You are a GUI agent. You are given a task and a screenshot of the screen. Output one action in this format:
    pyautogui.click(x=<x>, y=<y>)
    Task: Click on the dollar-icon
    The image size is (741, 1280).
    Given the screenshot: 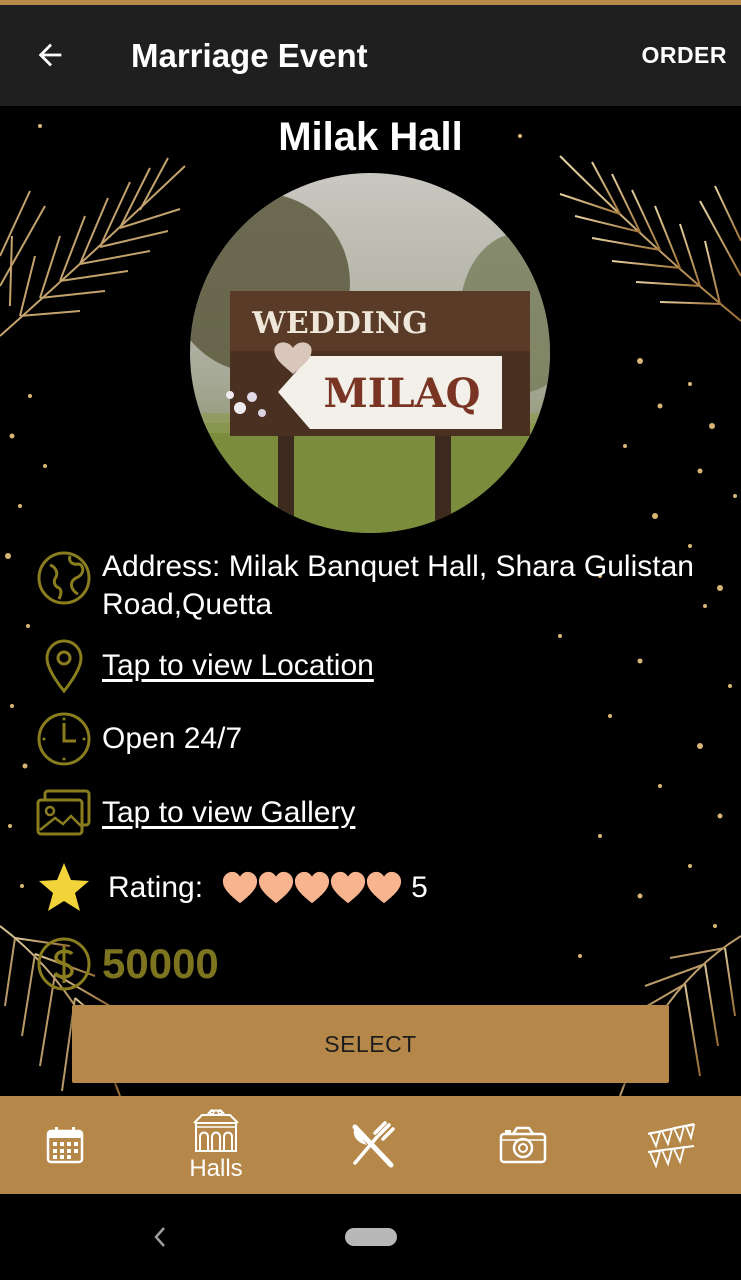 What is the action you would take?
    pyautogui.click(x=64, y=964)
    